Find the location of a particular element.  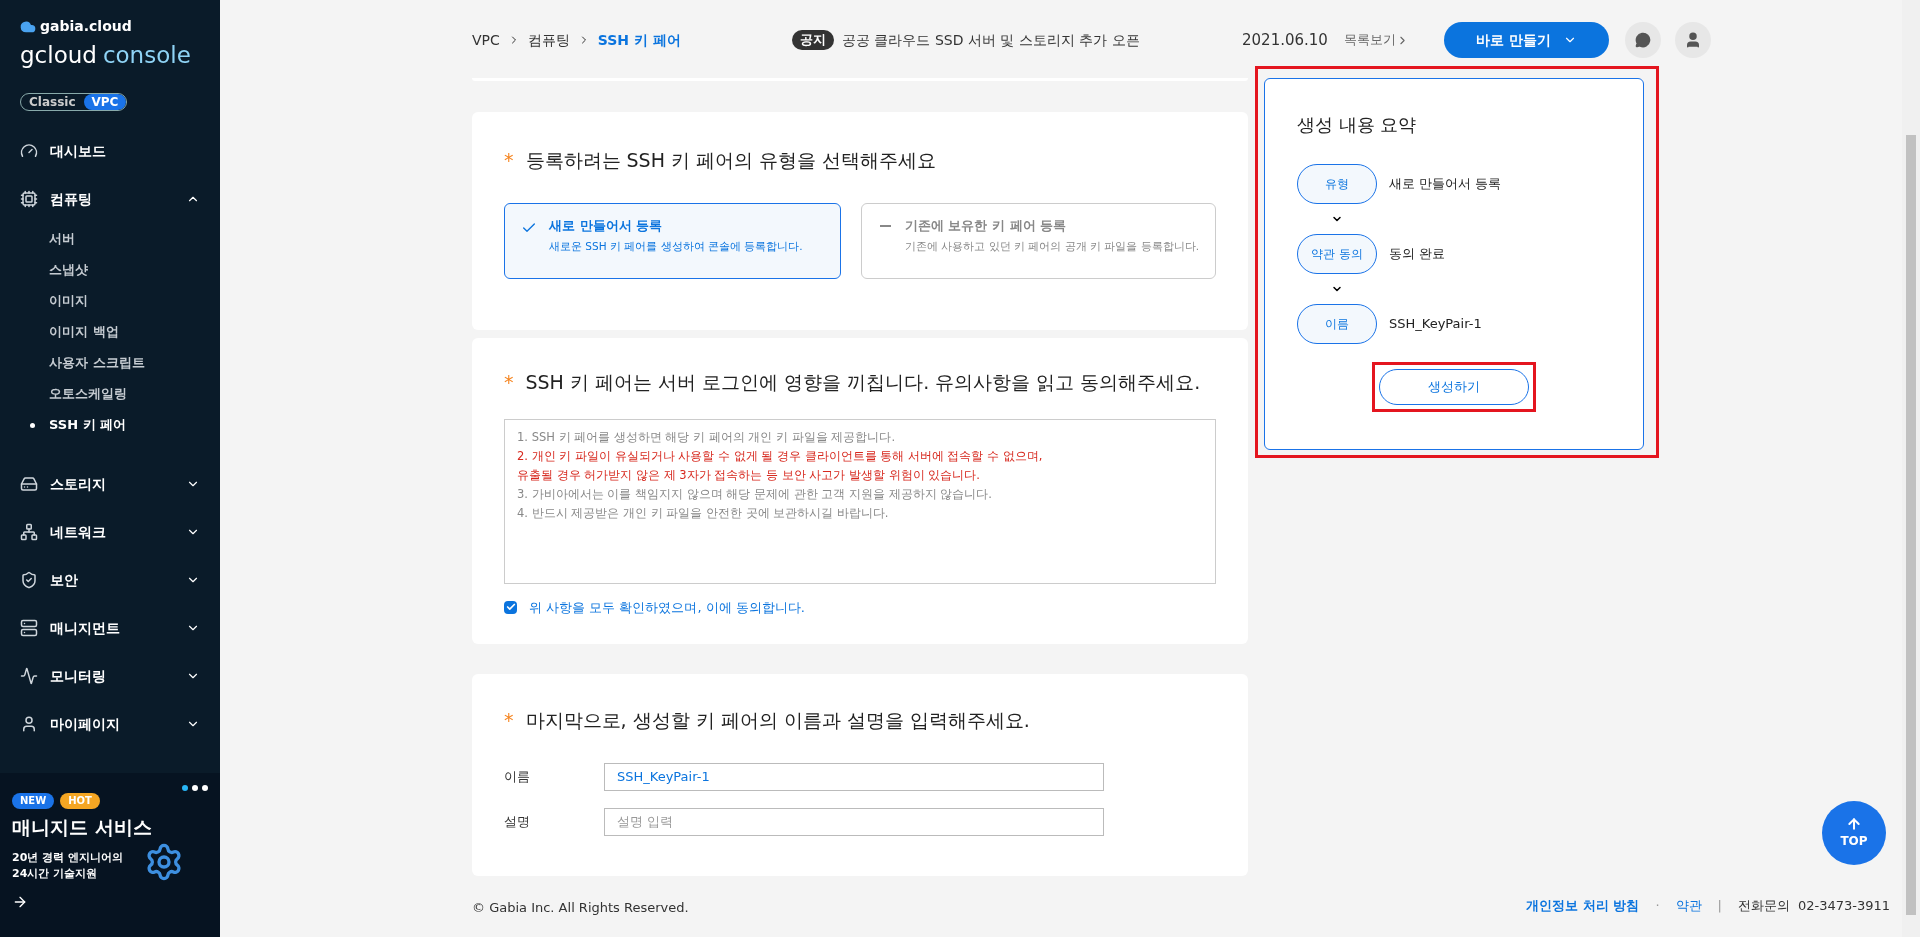

mode-toggle-option: VPC is located at coordinates (105, 102).